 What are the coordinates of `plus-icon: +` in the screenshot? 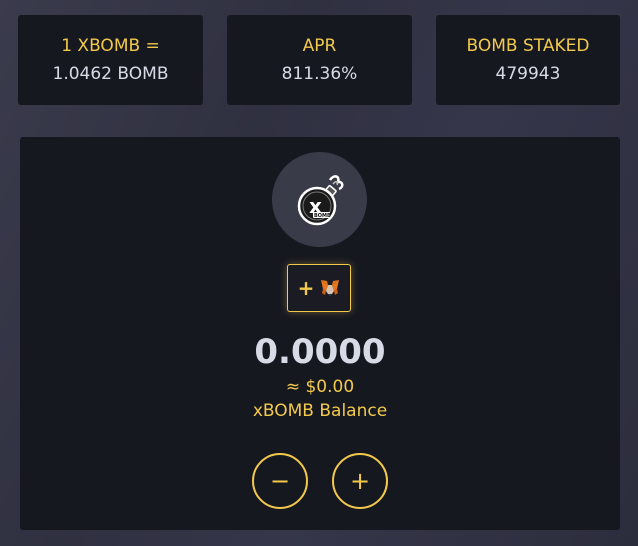 It's located at (360, 481).